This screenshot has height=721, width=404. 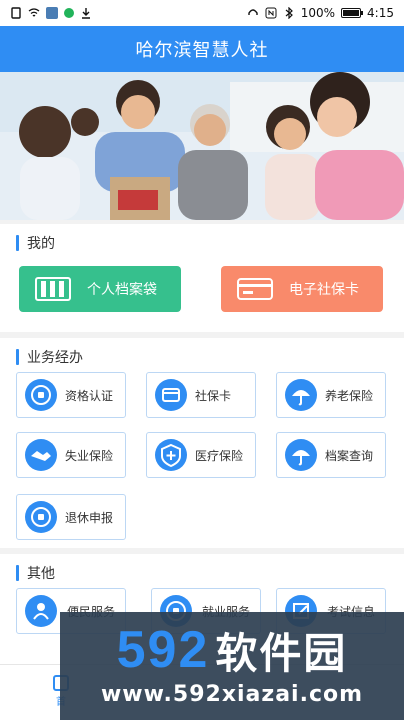 I want to click on medical-insurance-button: 医疗保险, so click(x=201, y=455).